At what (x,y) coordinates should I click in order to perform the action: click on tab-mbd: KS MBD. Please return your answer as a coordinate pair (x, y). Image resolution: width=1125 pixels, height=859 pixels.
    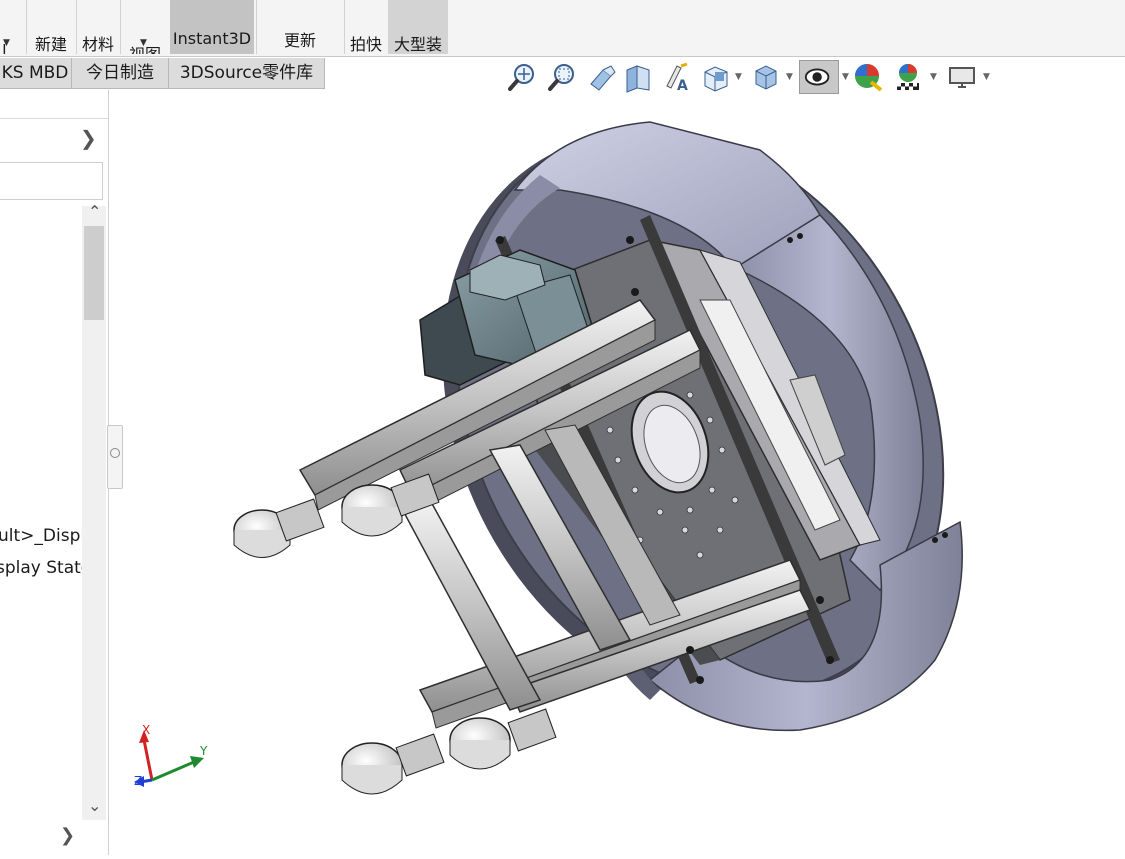
    Looking at the image, I should click on (36, 73).